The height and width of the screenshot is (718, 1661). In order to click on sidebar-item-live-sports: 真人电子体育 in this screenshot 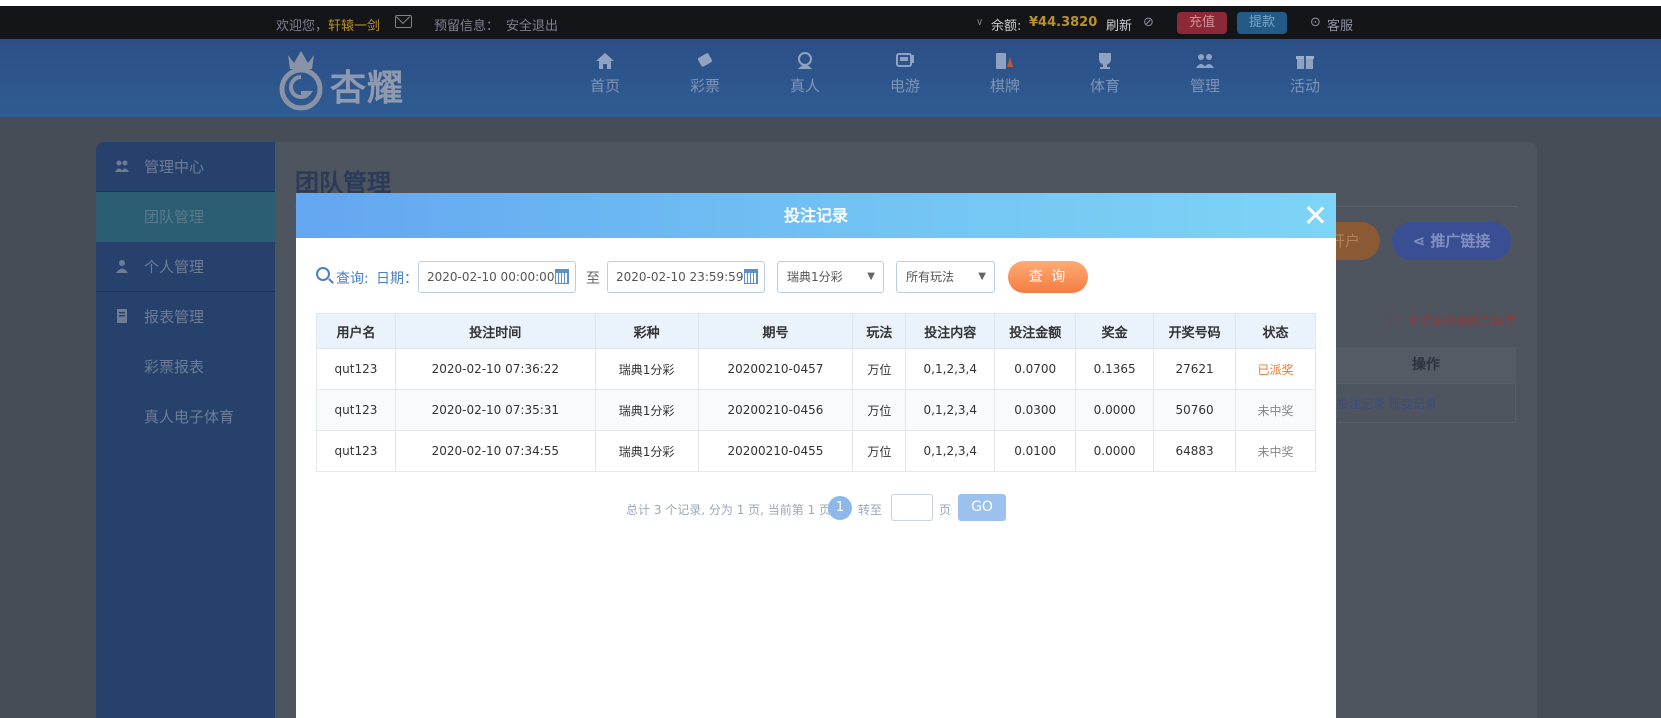, I will do `click(185, 417)`.